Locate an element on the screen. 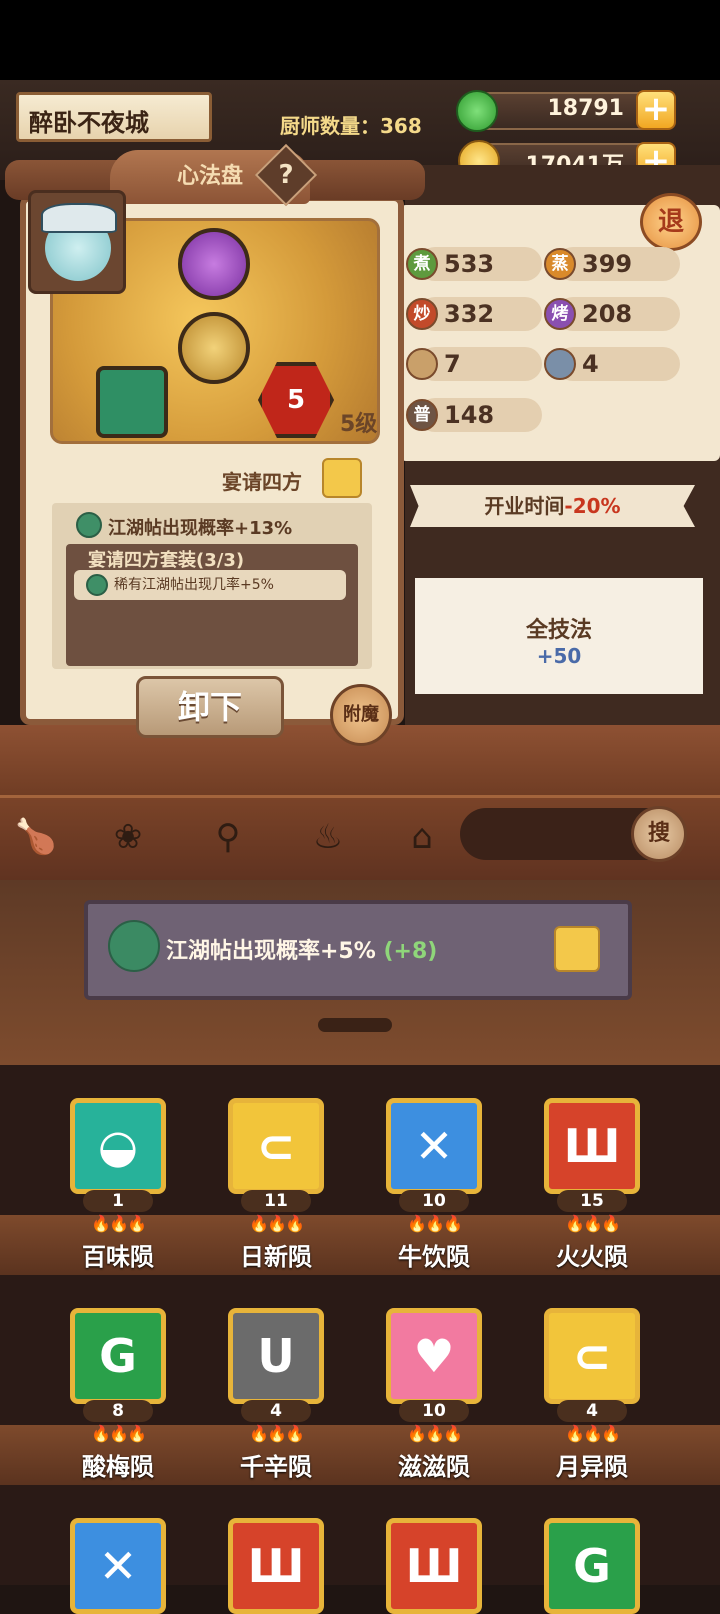  item-count: 1 is located at coordinates (118, 1201).